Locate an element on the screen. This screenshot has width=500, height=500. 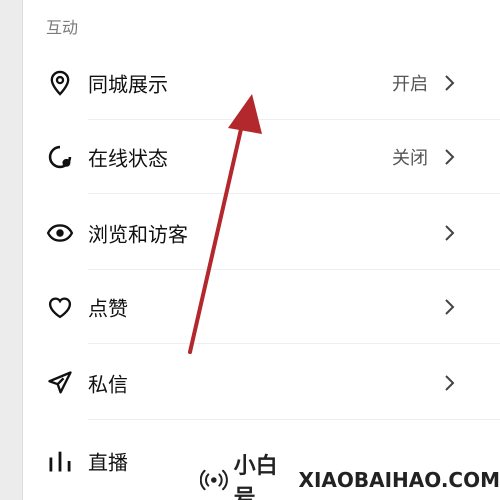
setting-label: 私信 is located at coordinates (108, 384).